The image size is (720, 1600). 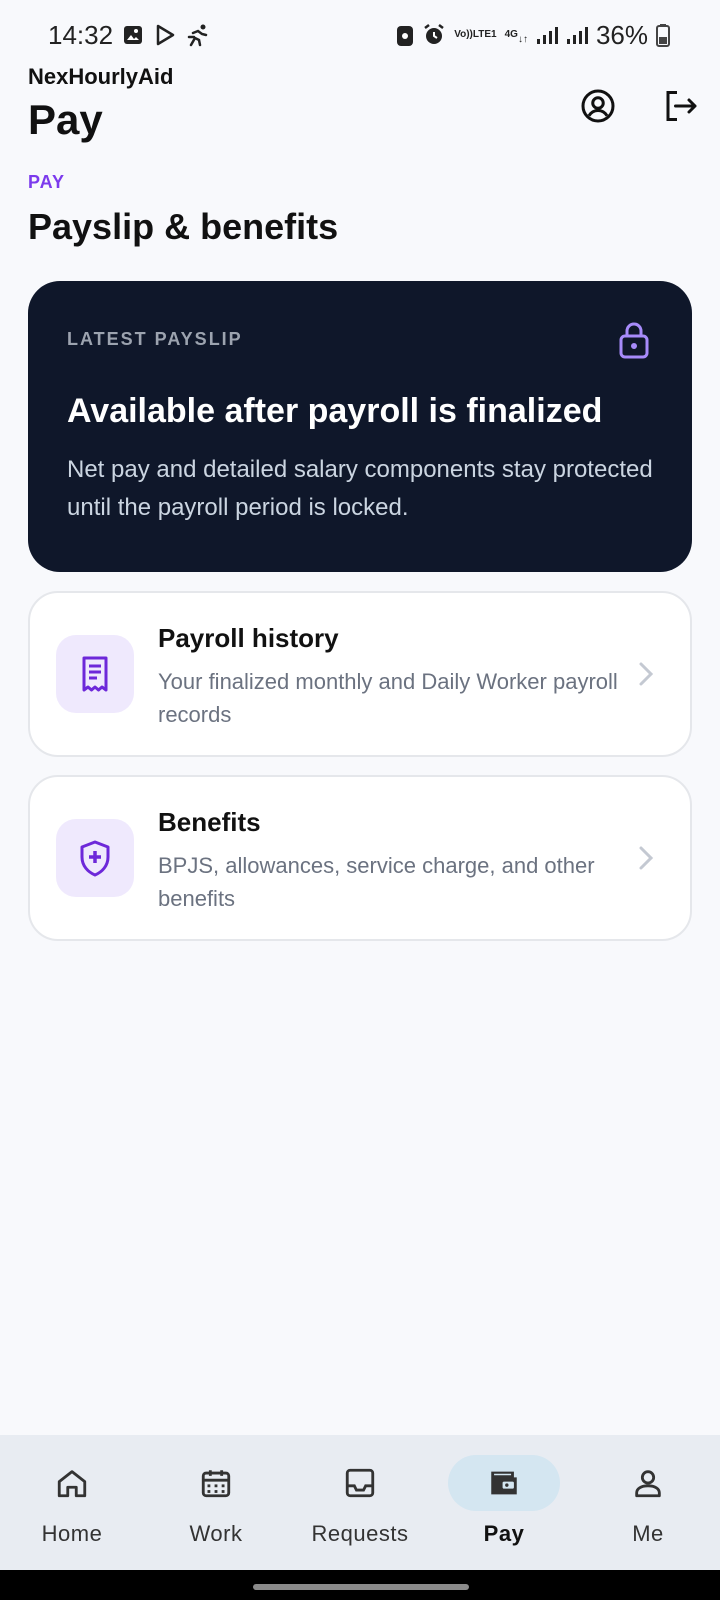 I want to click on lock-icon, so click(x=634, y=342).